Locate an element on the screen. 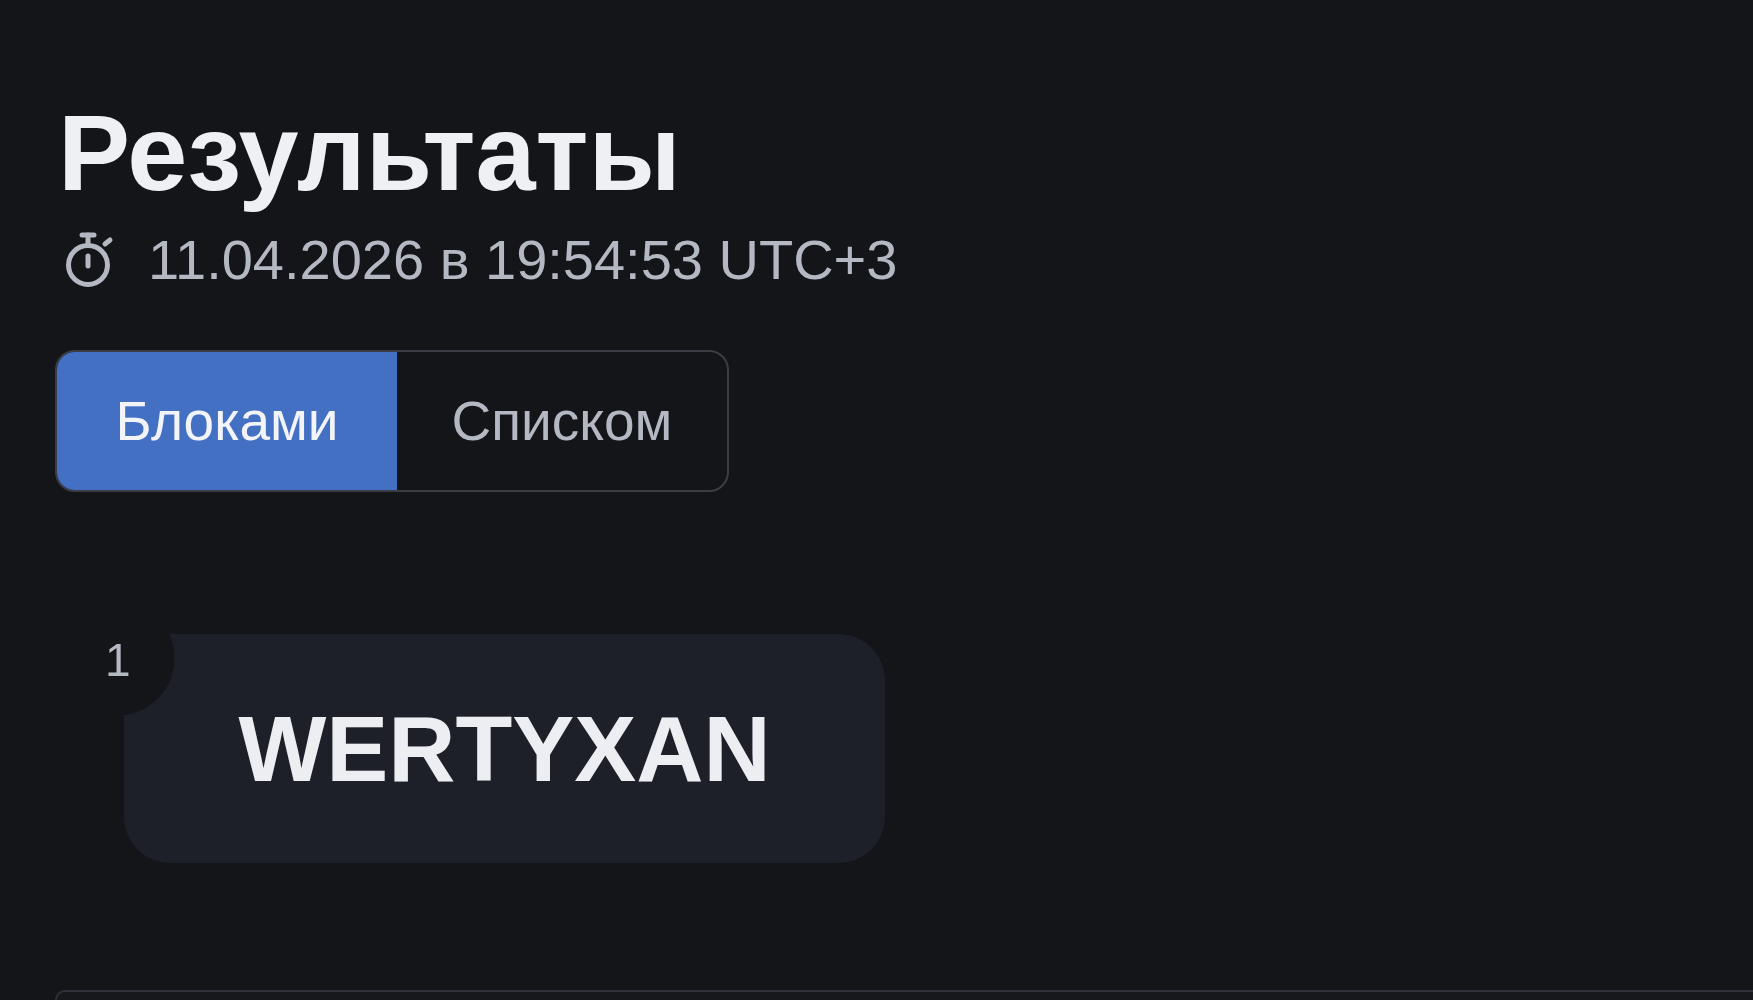 The image size is (1753, 1000). view-tab: Списком is located at coordinates (562, 421).